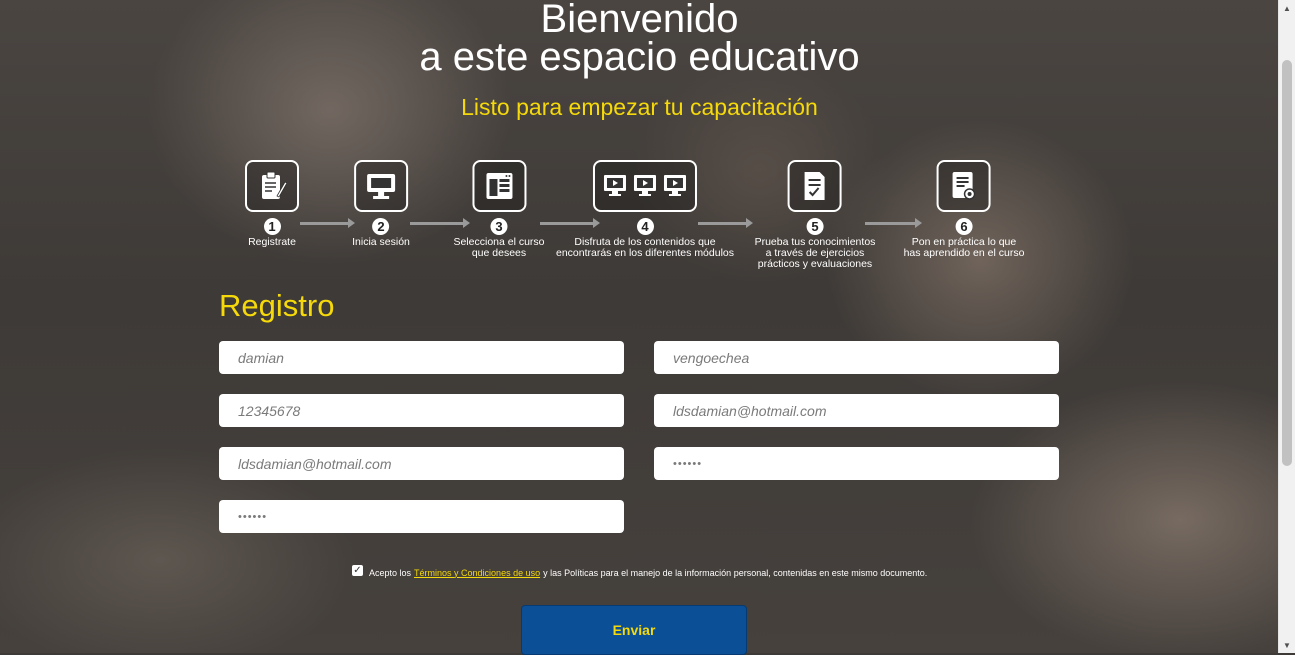  What do you see at coordinates (390, 572) in the screenshot?
I see `terms-prefix: Acepto los` at bounding box center [390, 572].